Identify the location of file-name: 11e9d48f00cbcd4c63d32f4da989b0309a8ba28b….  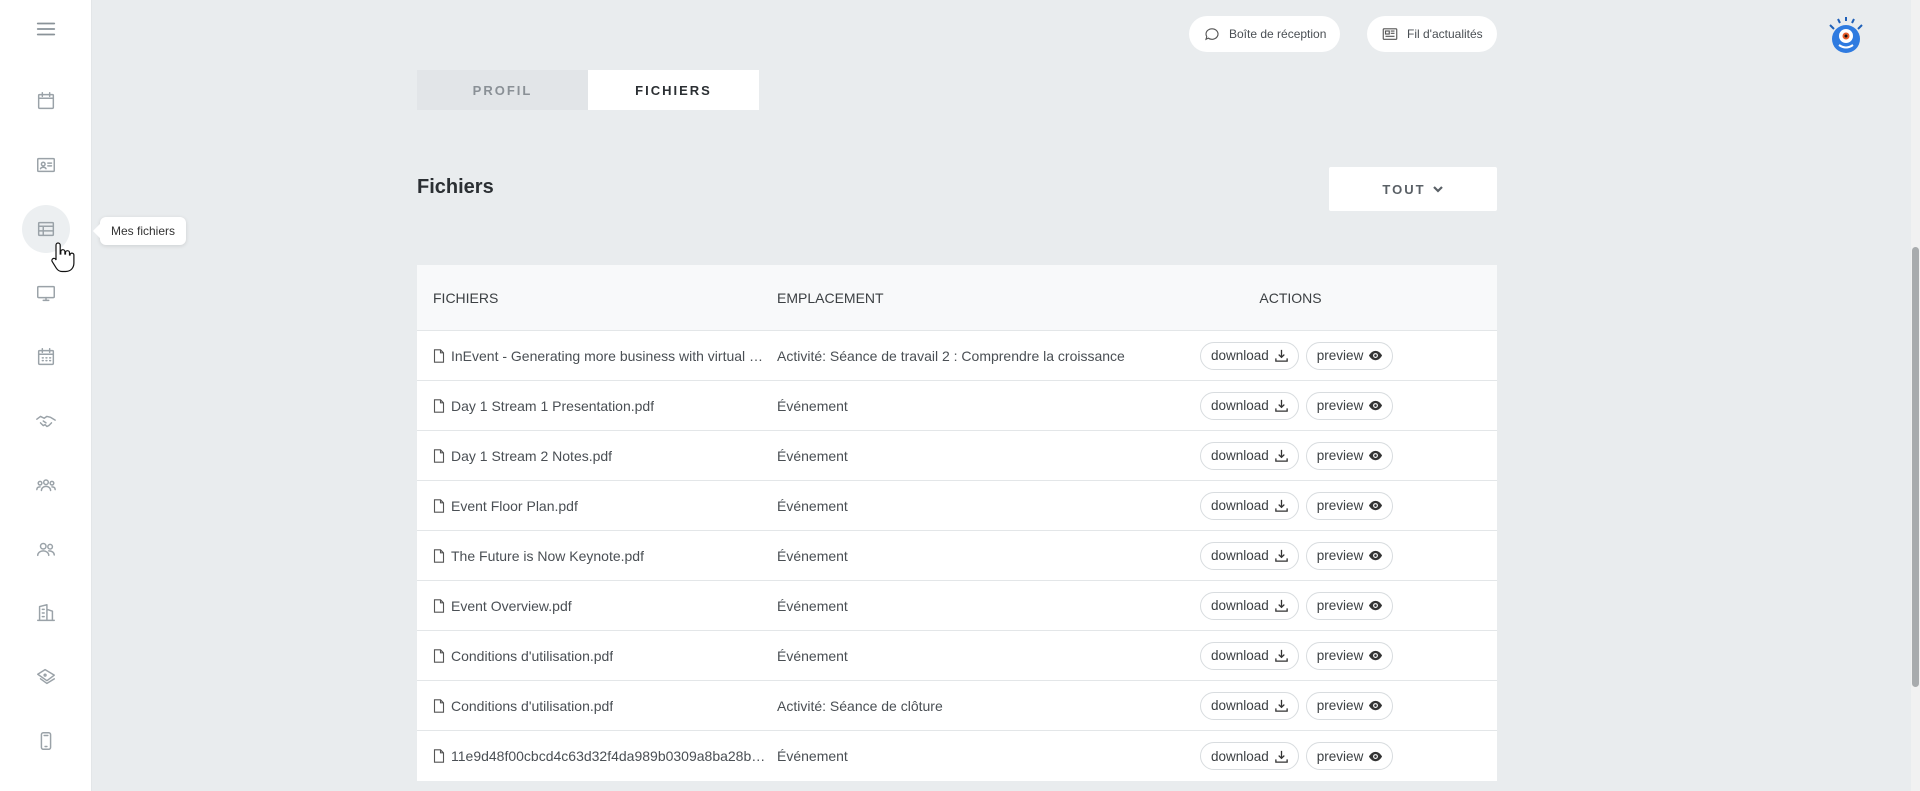
(608, 756).